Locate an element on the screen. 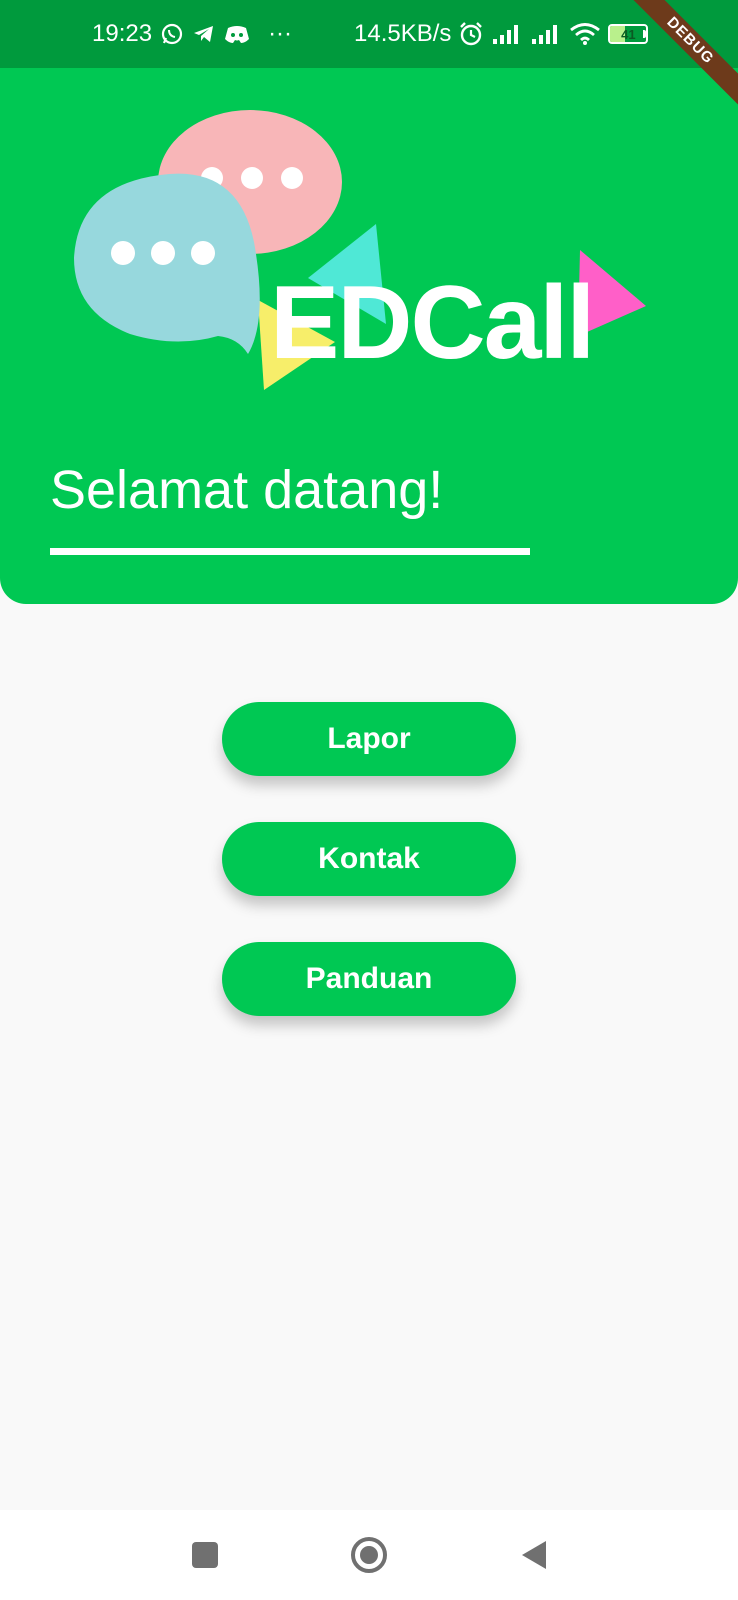 This screenshot has width=738, height=1600. edcall-logo: EDCall is located at coordinates (360, 250).